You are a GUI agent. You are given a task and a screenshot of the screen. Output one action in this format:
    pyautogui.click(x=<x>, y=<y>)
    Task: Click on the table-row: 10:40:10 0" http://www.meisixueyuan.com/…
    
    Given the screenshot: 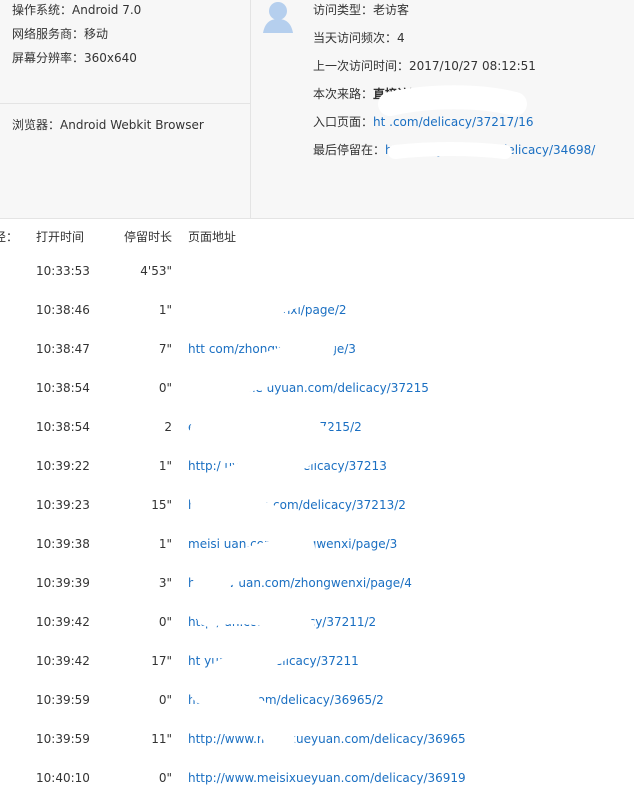 What is the action you would take?
    pyautogui.click(x=317, y=778)
    